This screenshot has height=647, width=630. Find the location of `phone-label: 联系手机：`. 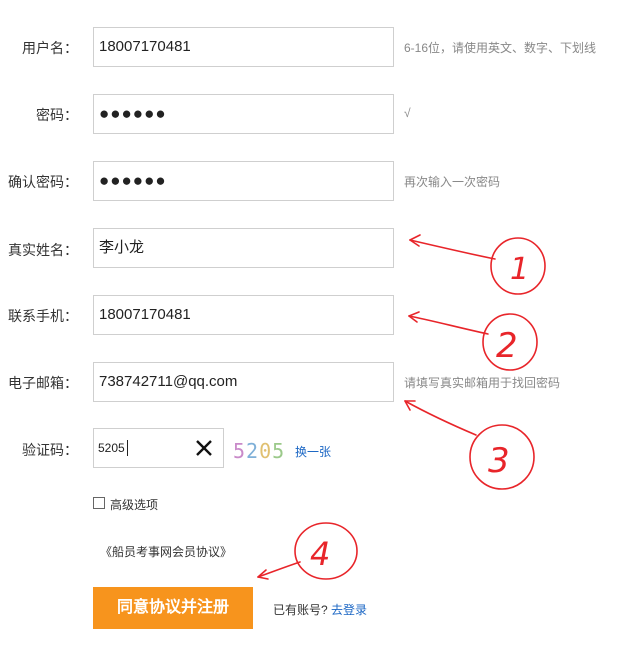

phone-label: 联系手机： is located at coordinates (43, 316).